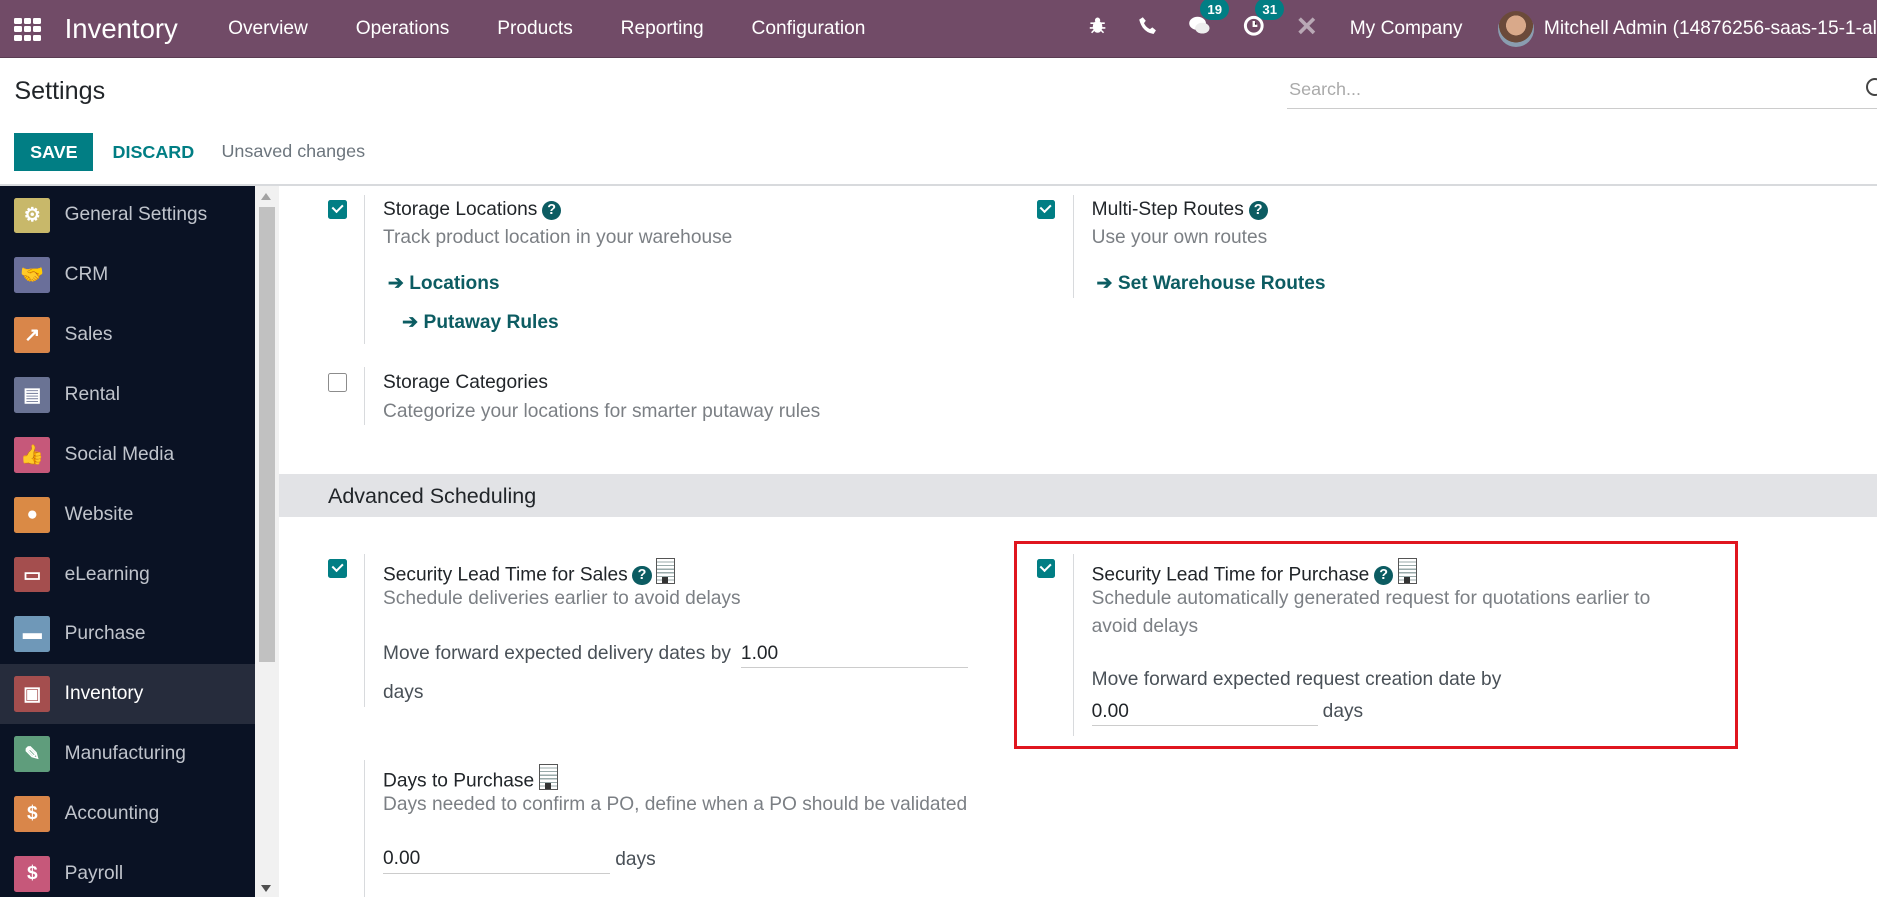  I want to click on link-label: Set Warehouse Routes, so click(1221, 283).